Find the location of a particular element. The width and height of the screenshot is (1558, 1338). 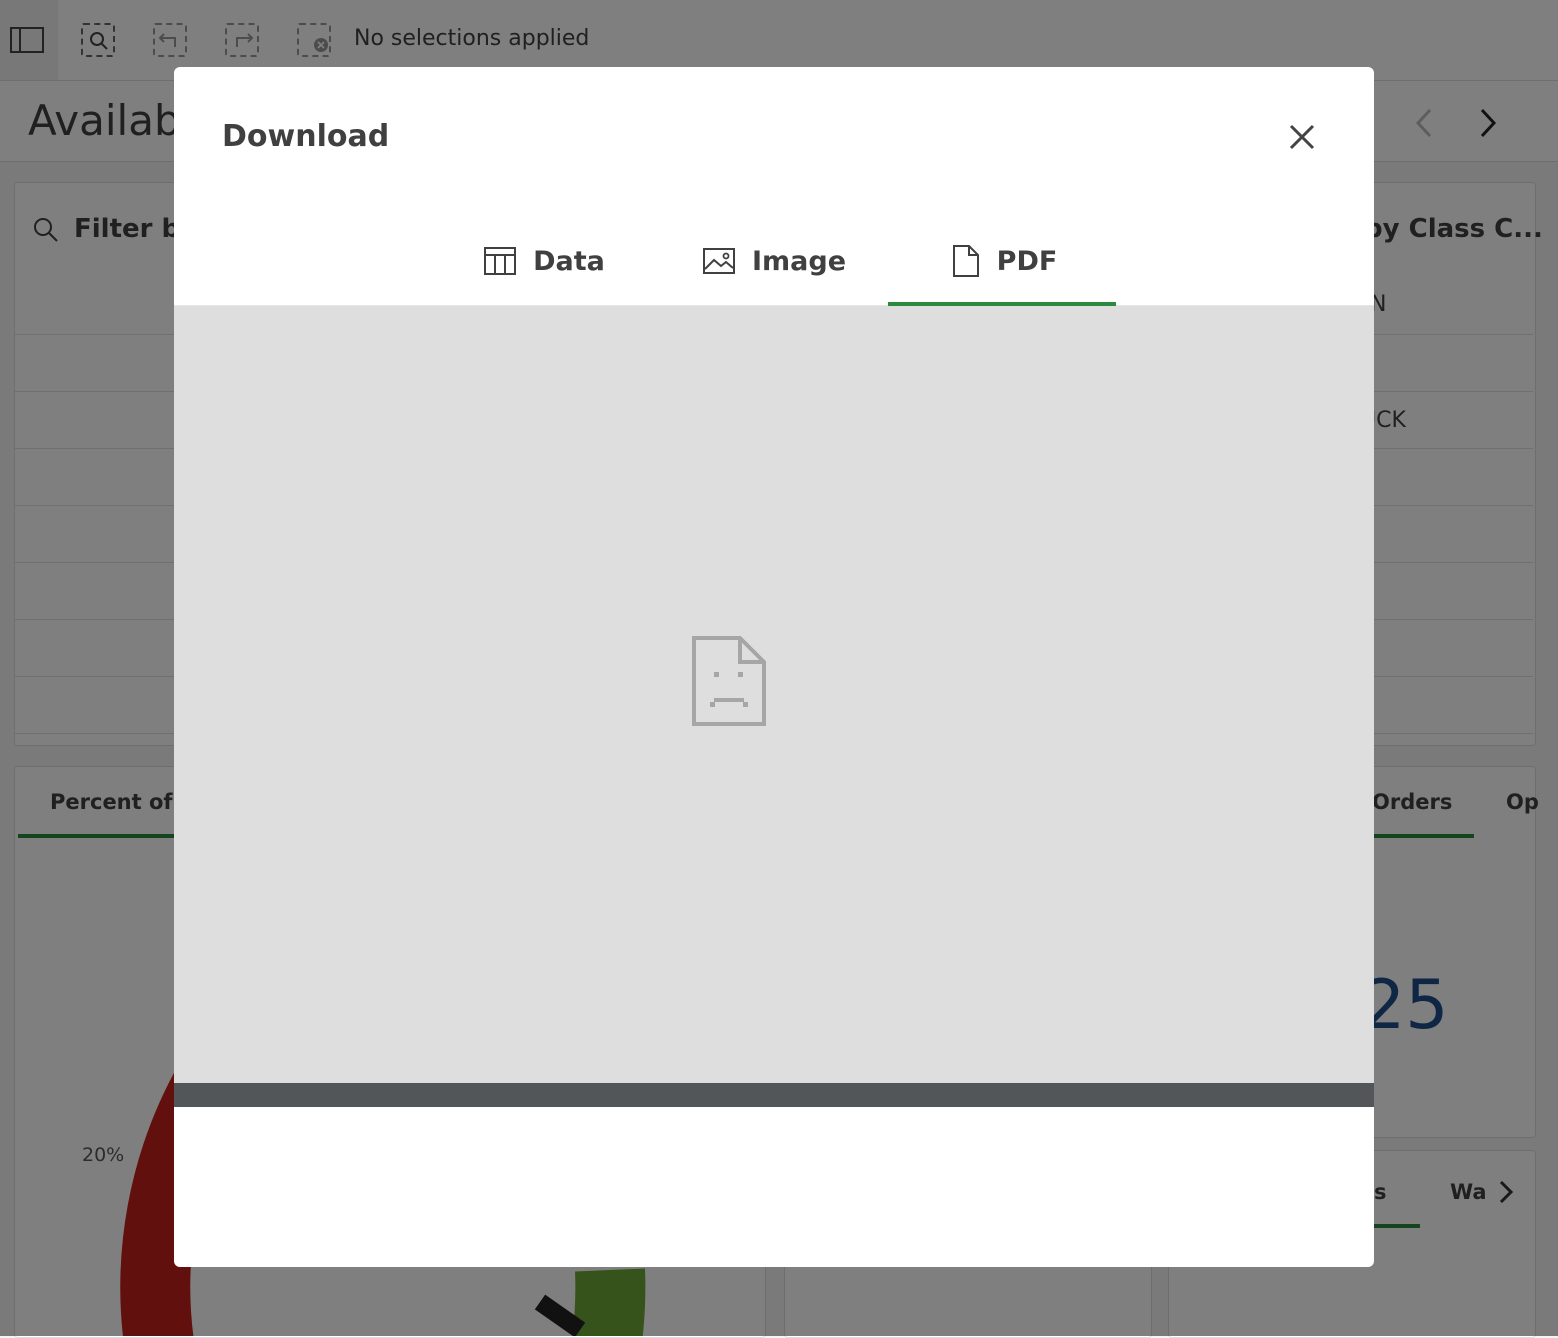

image-icon is located at coordinates (718, 261).